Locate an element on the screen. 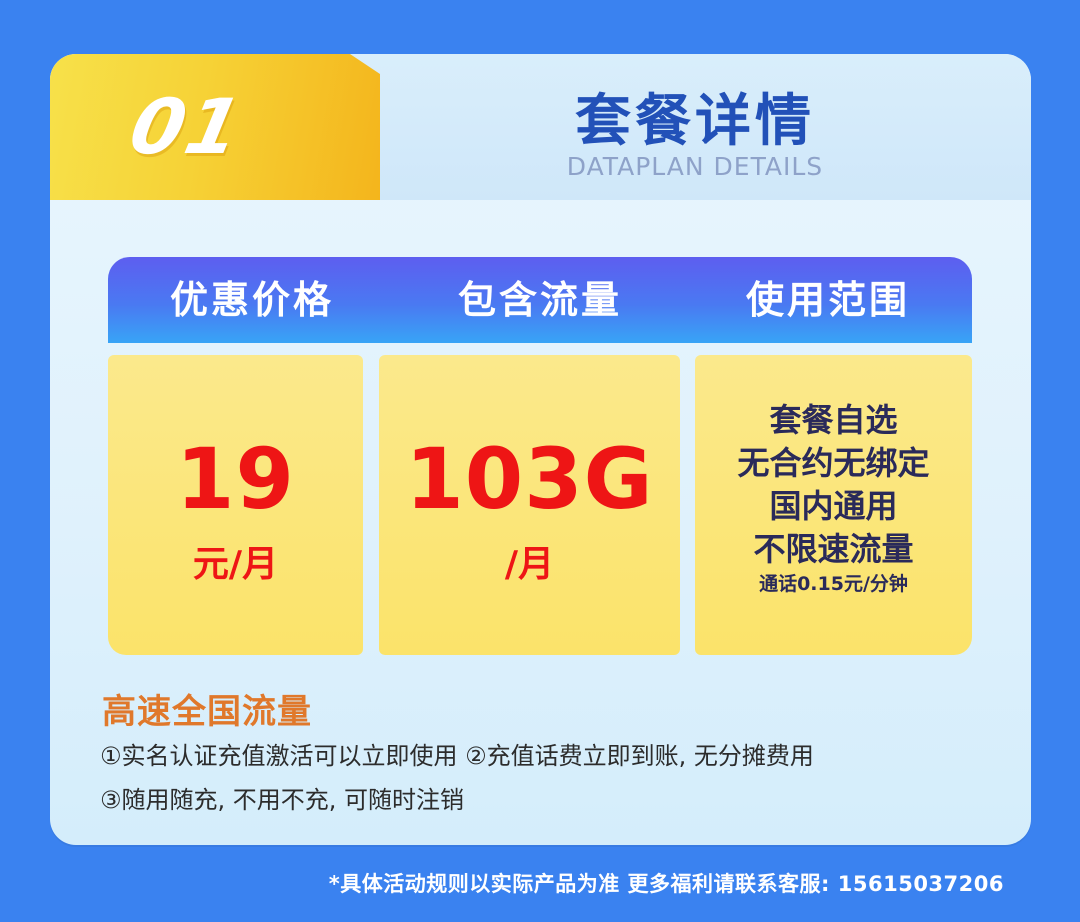 The width and height of the screenshot is (1080, 922). price-value: 19 is located at coordinates (235, 479).